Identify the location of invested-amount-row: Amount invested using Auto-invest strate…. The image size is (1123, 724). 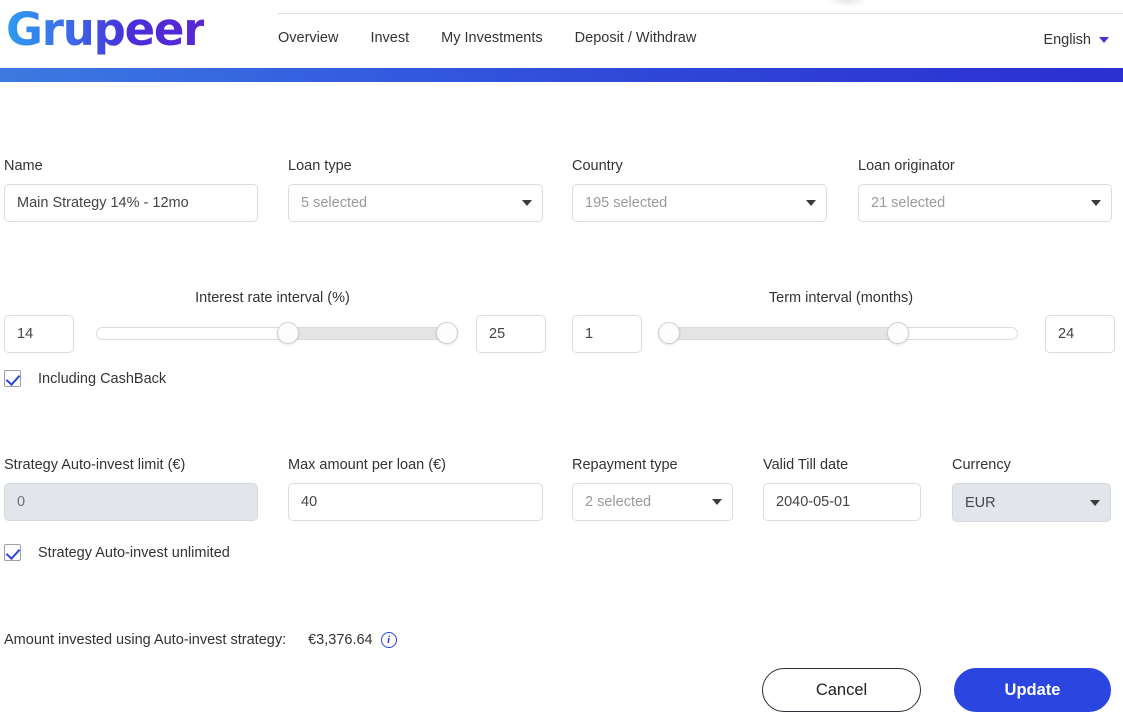
(200, 640).